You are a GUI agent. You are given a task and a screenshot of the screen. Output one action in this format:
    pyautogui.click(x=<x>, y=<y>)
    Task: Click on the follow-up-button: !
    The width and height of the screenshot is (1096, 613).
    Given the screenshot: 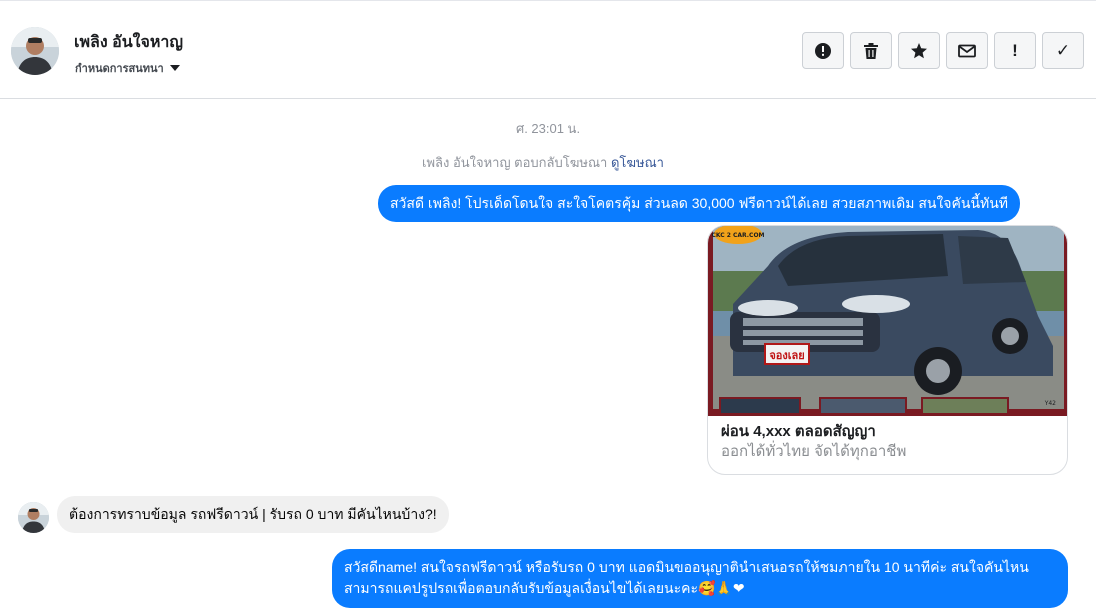 What is the action you would take?
    pyautogui.click(x=1015, y=50)
    